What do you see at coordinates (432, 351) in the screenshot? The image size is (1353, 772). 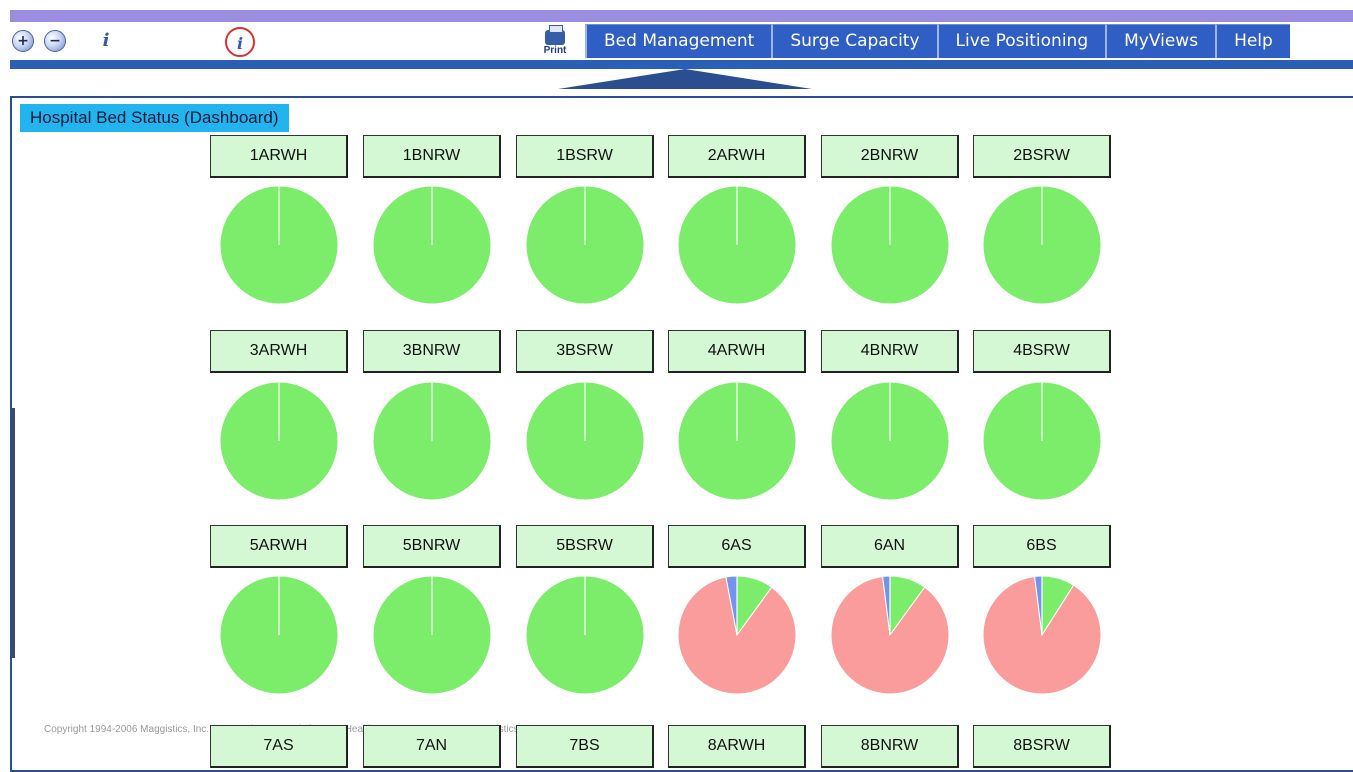 I see `ward-label-3bnrw: 3BNRW` at bounding box center [432, 351].